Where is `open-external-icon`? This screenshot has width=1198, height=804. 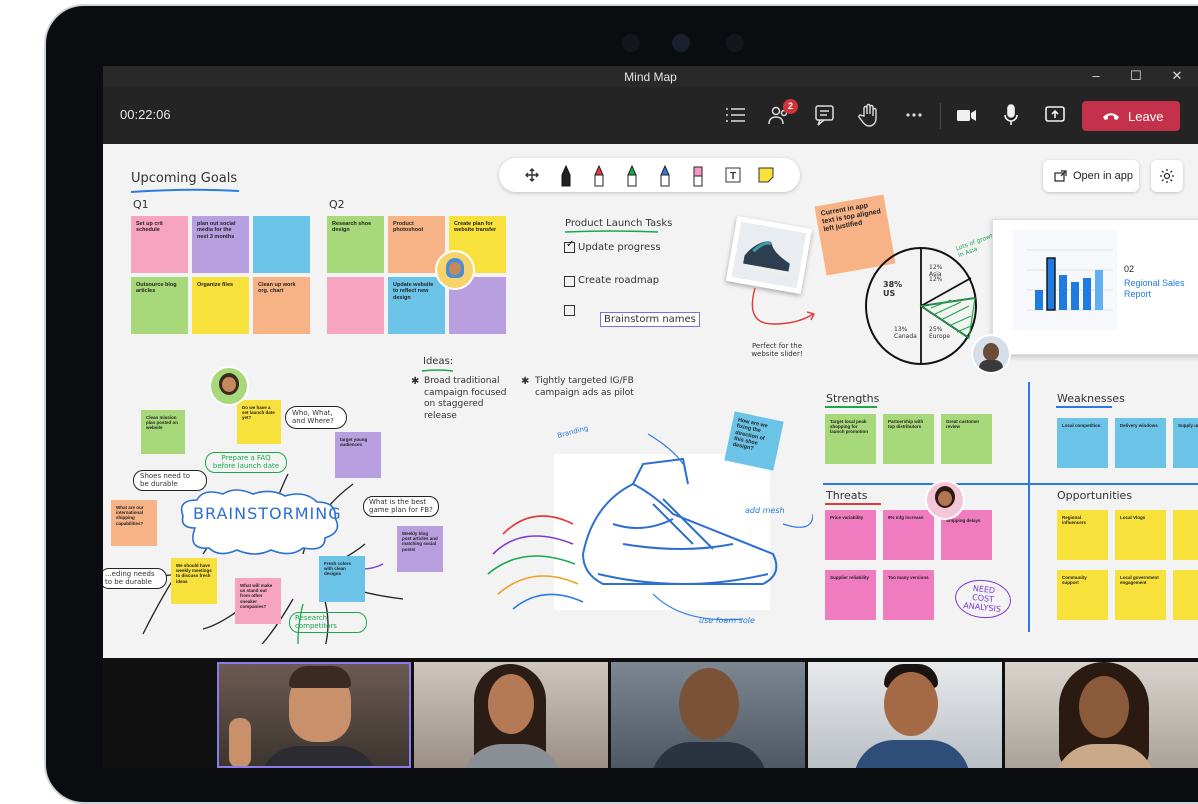 open-external-icon is located at coordinates (1060, 176).